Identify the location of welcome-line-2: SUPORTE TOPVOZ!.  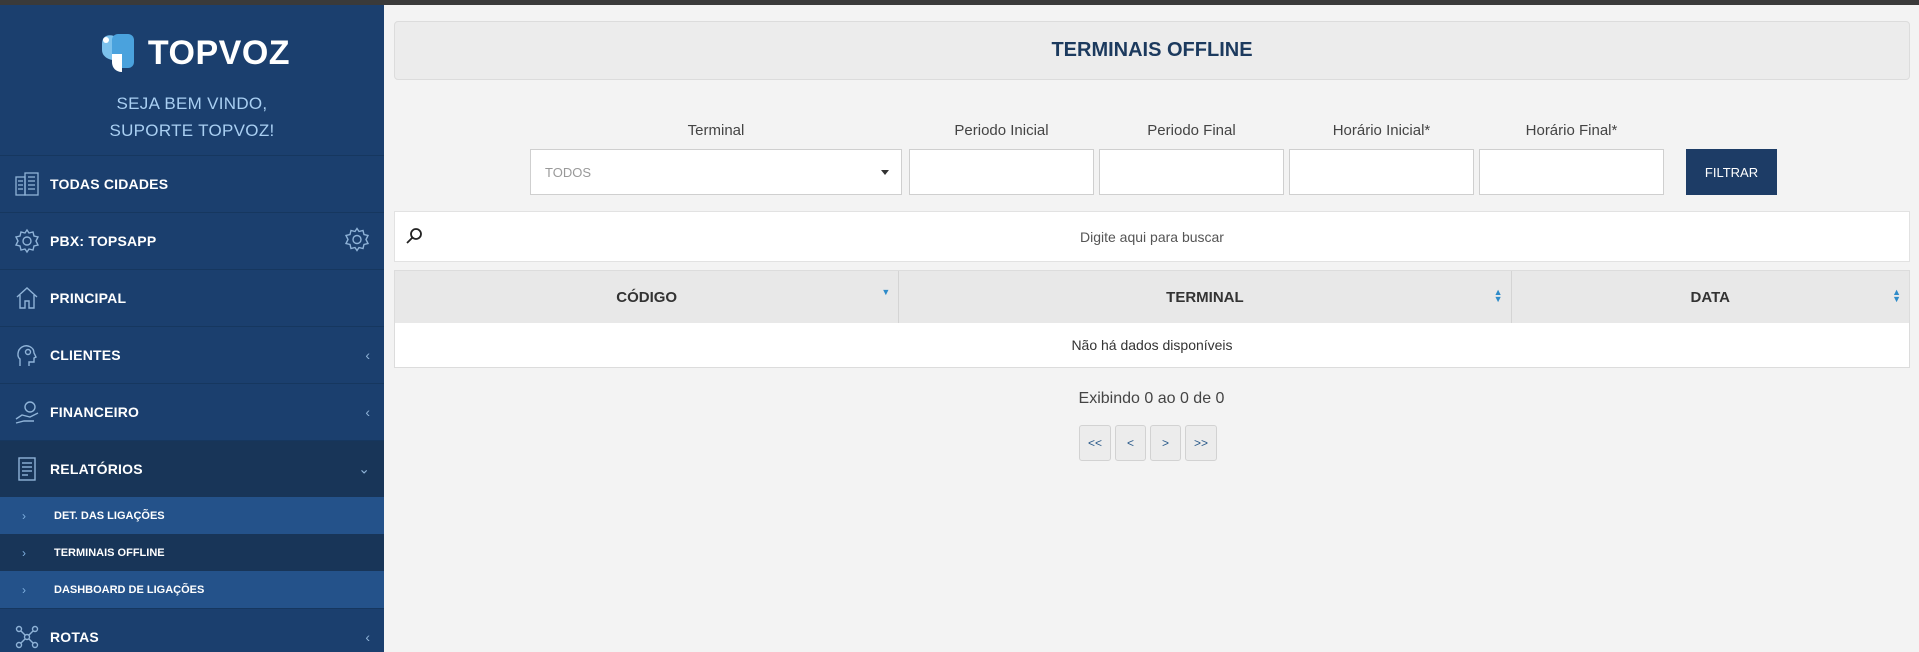
(192, 130).